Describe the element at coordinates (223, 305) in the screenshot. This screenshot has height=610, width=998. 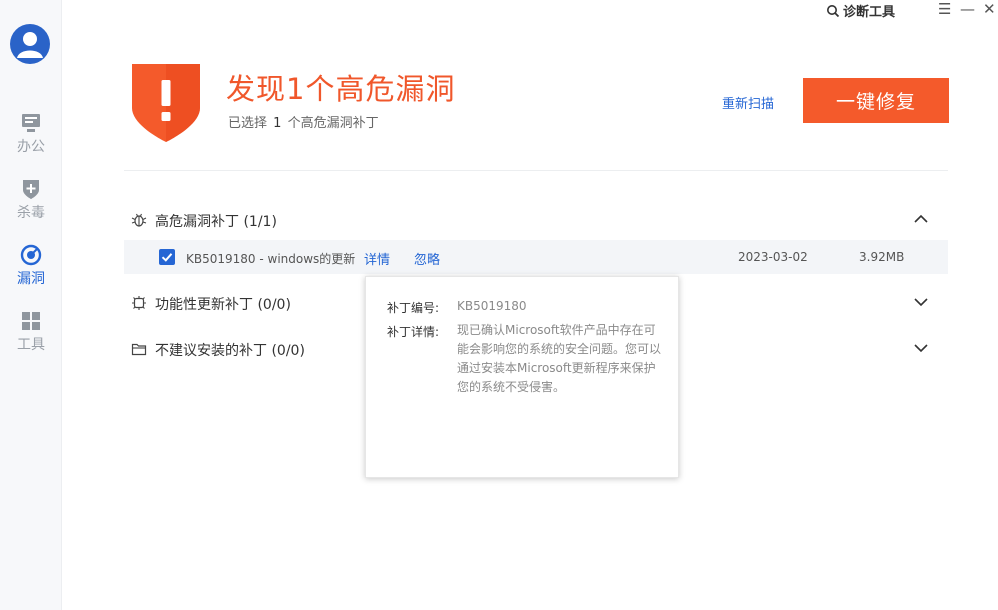
I see `section-title: 功能性更新补丁 (0/0)` at that location.